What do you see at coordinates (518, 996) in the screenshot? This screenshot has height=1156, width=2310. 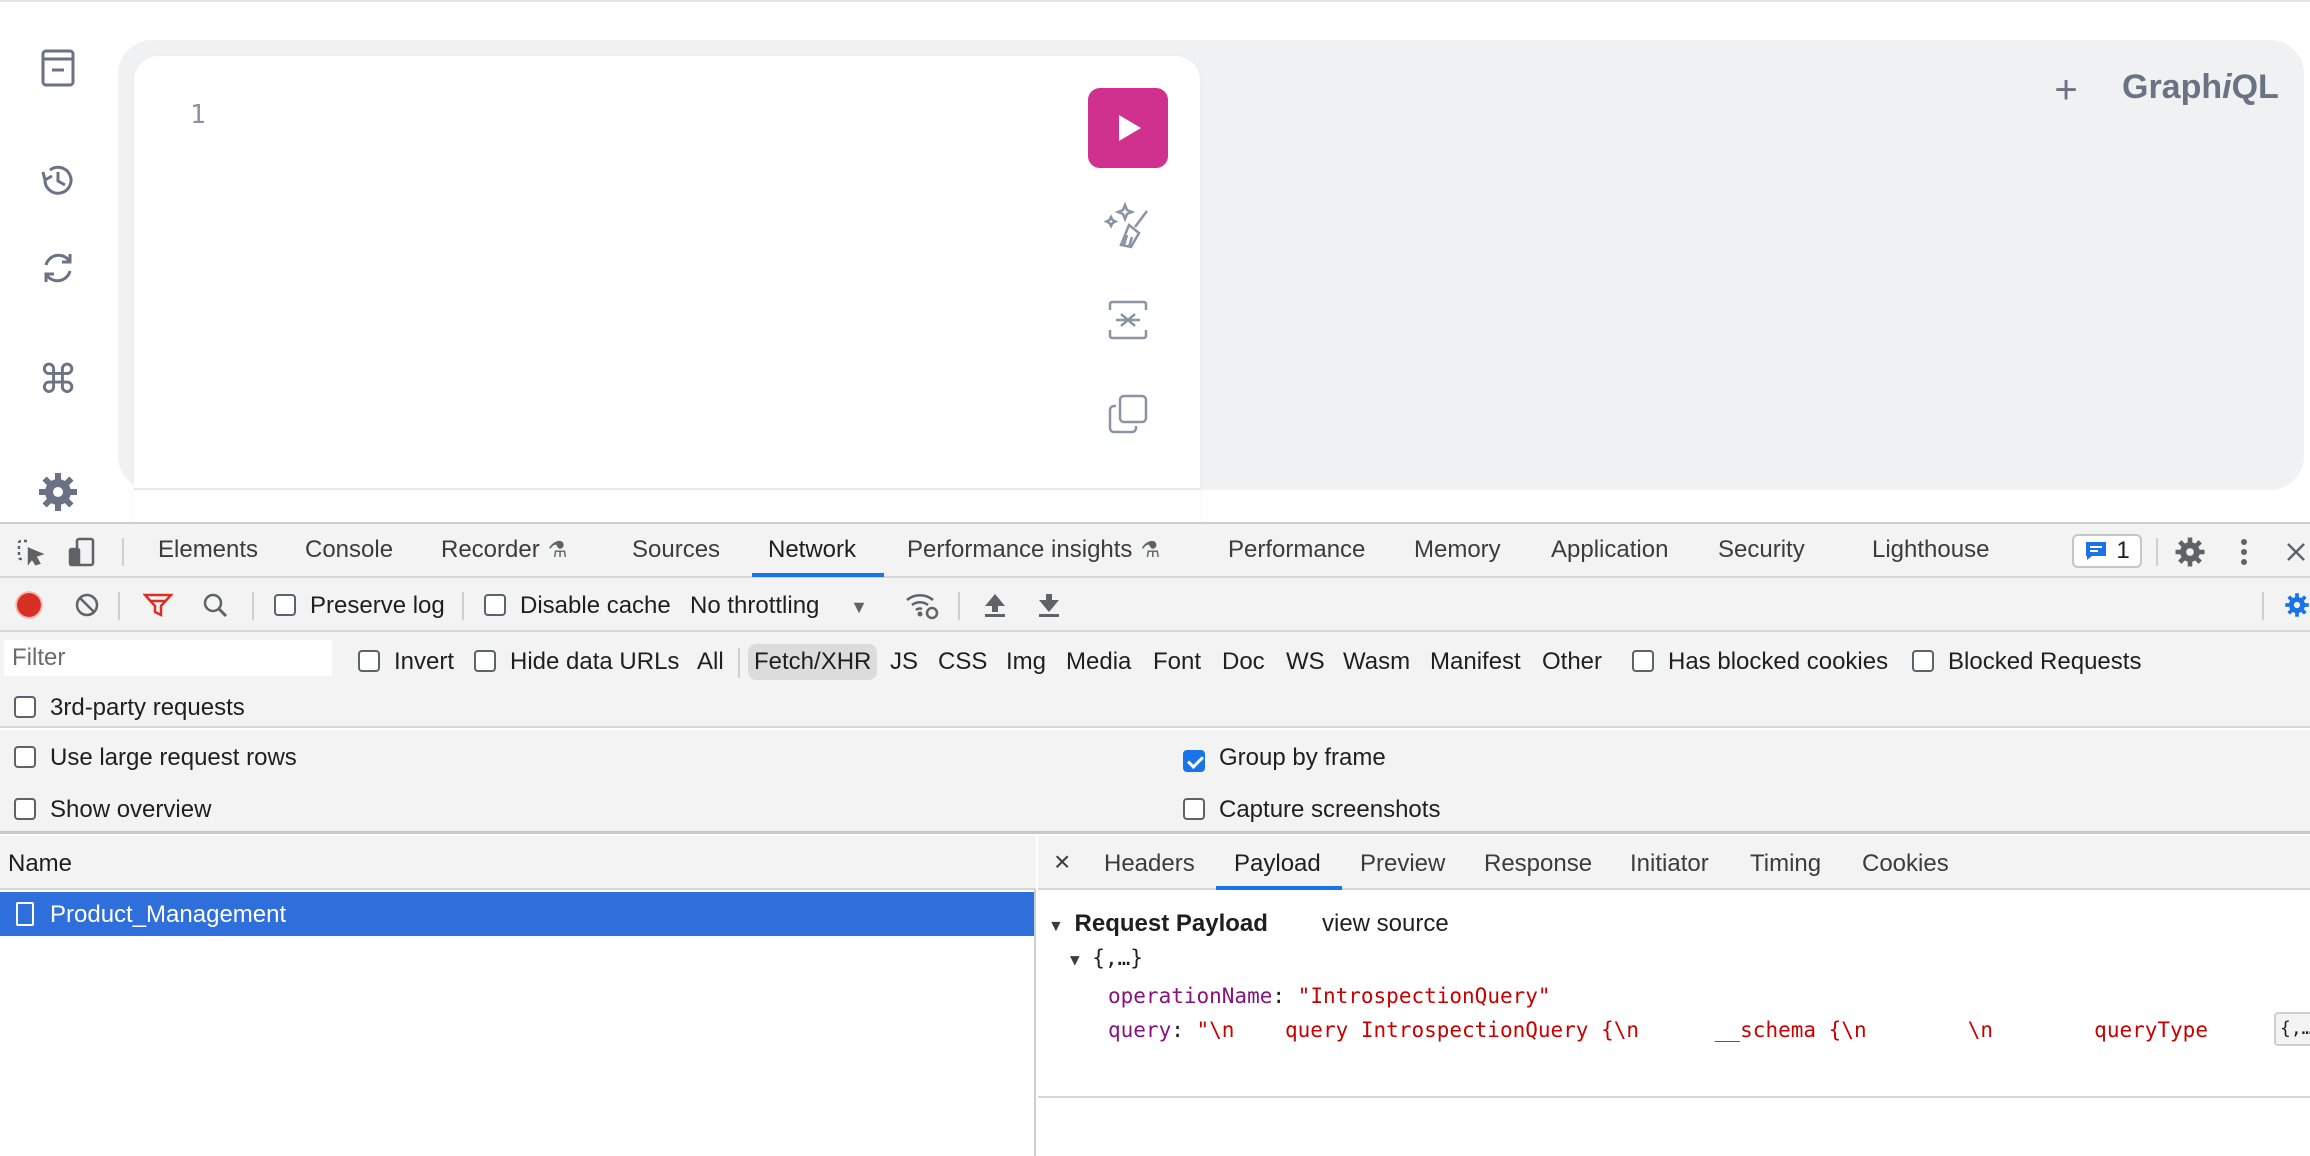 I see `request-list: Name Product_Management` at bounding box center [518, 996].